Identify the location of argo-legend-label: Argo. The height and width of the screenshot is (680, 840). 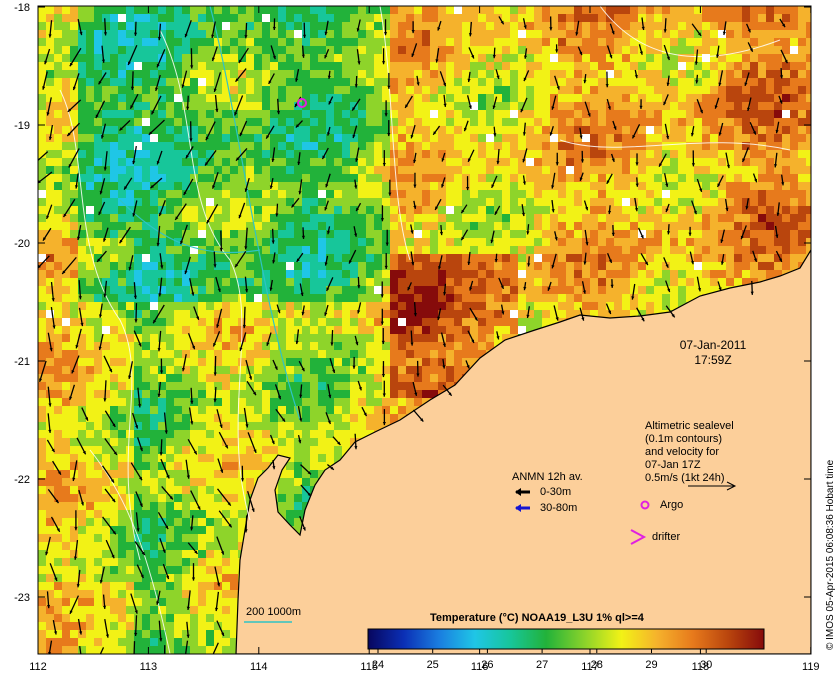
(672, 505).